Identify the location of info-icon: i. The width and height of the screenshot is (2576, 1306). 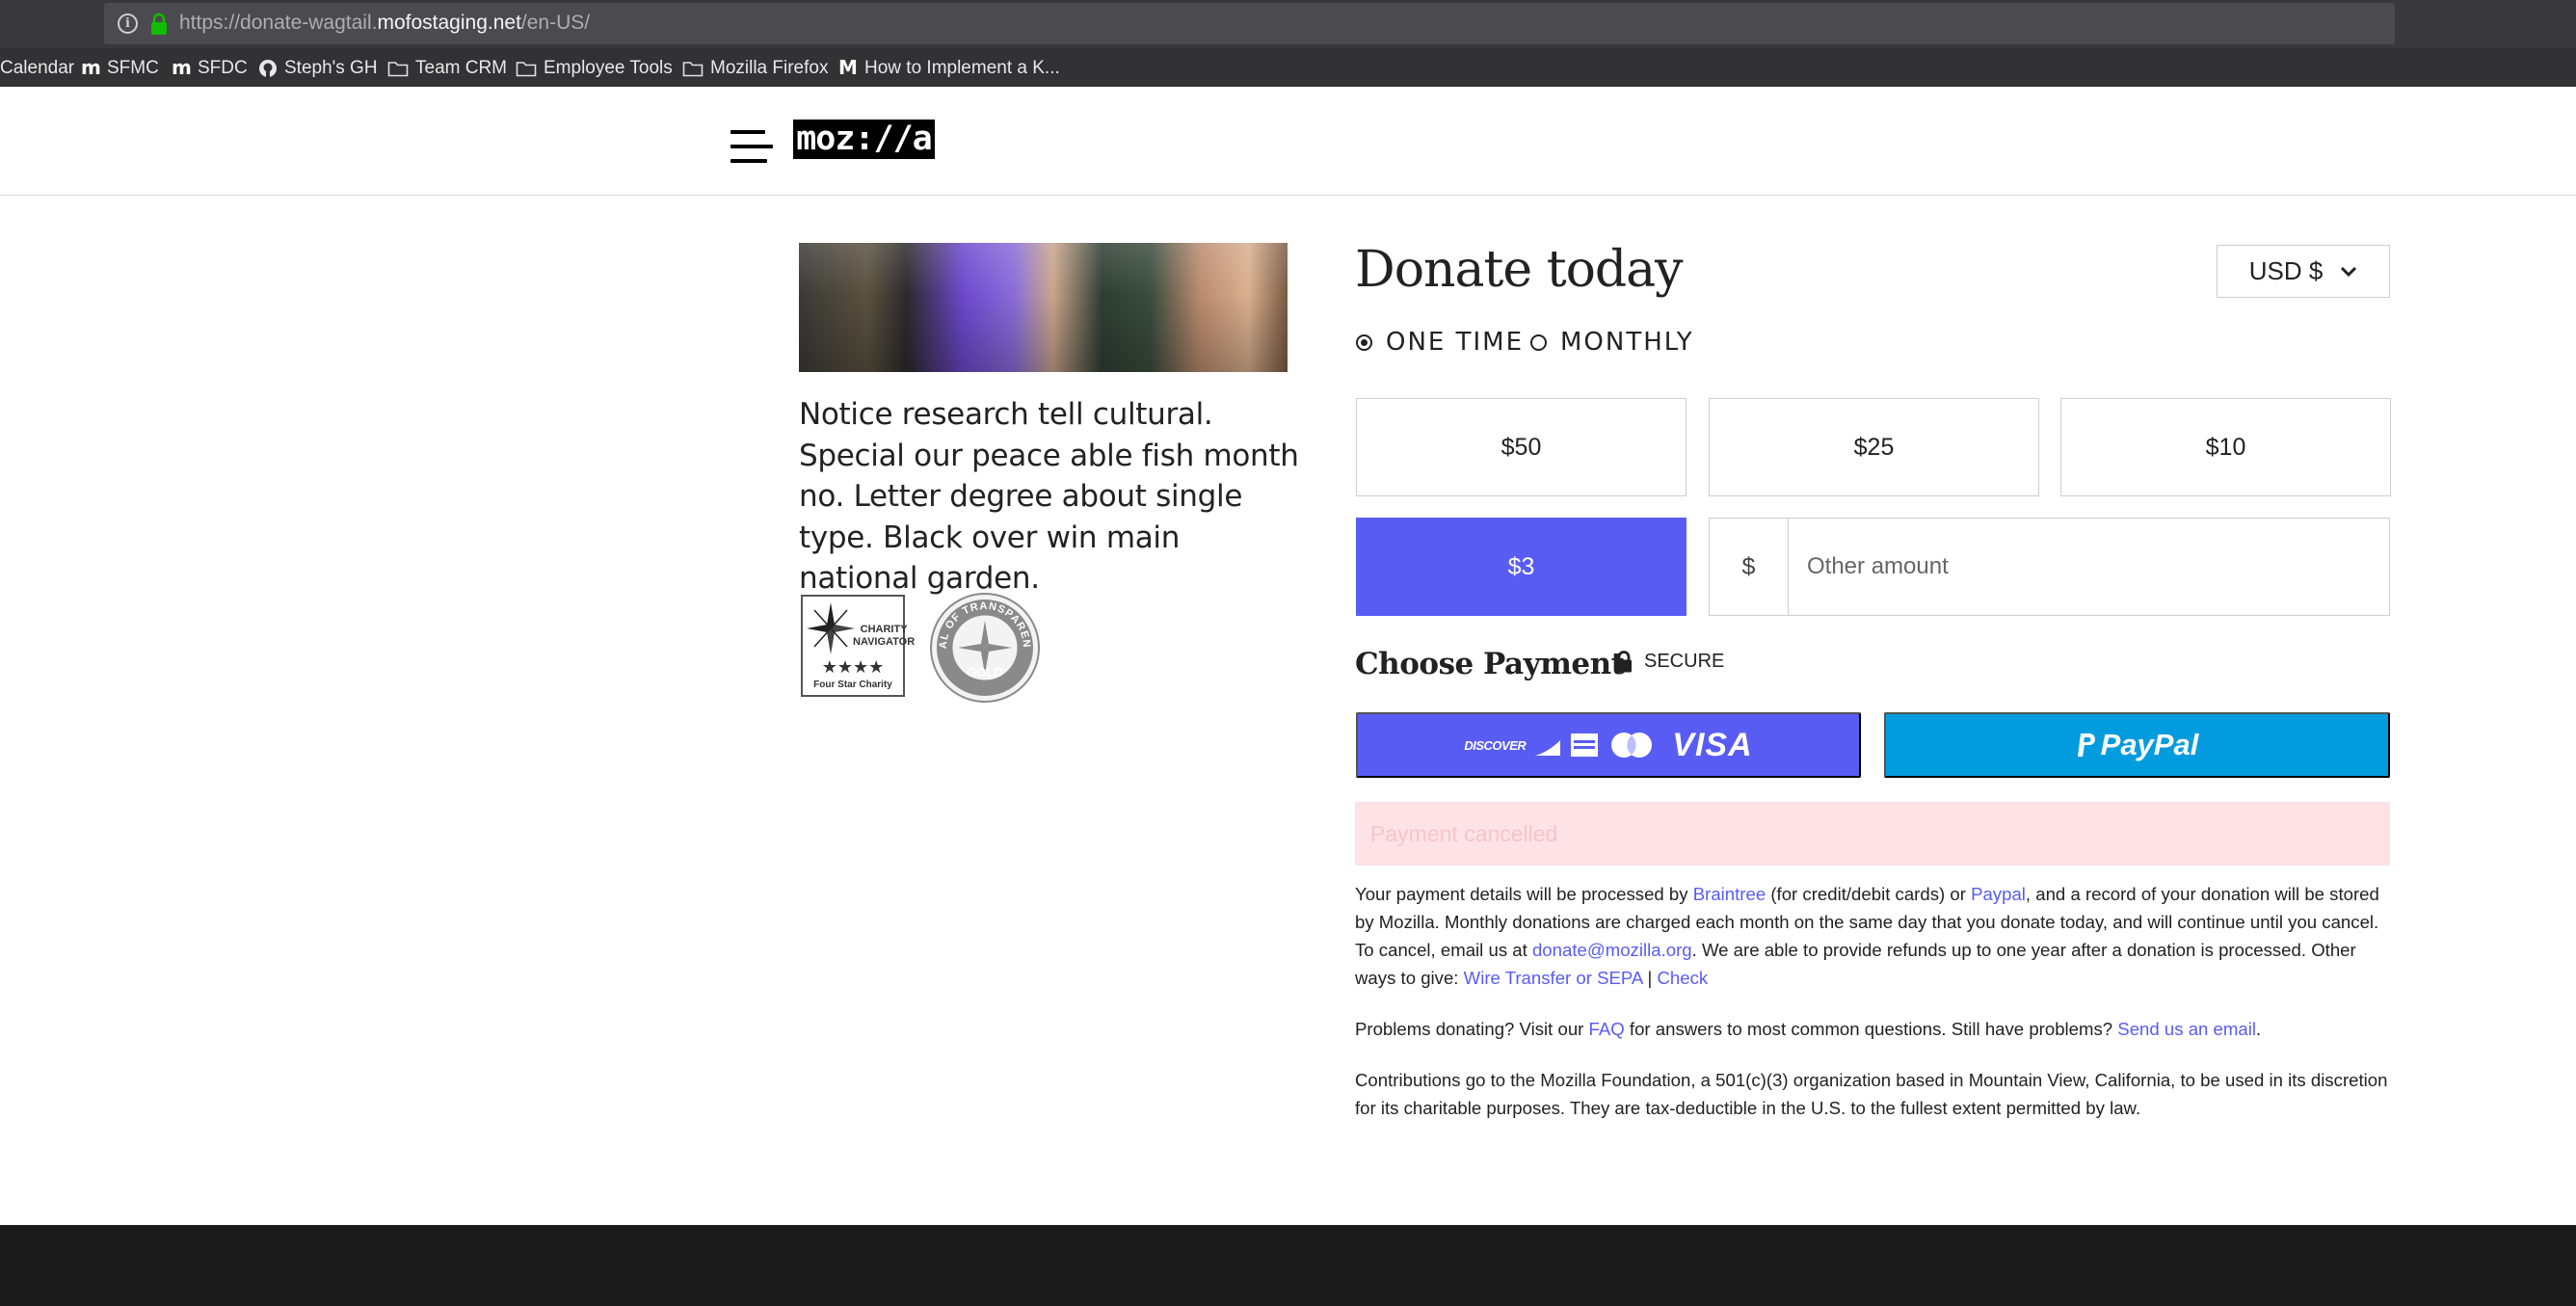
(128, 23).